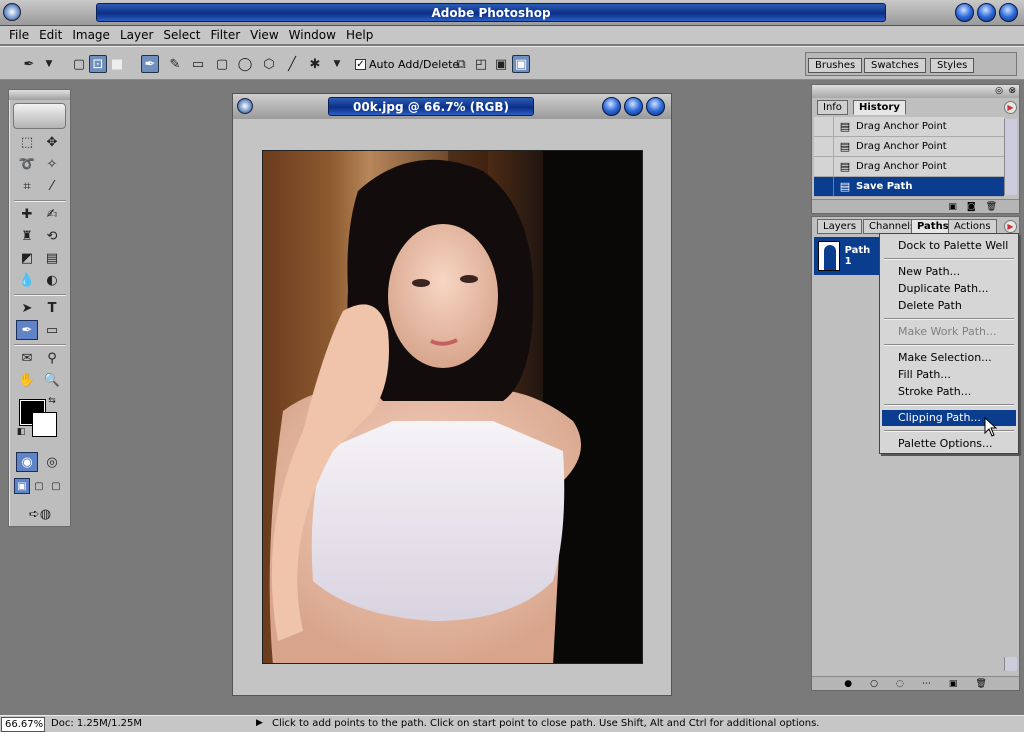  Describe the element at coordinates (848, 684) in the screenshot. I see `fill-path-icon: ●` at that location.